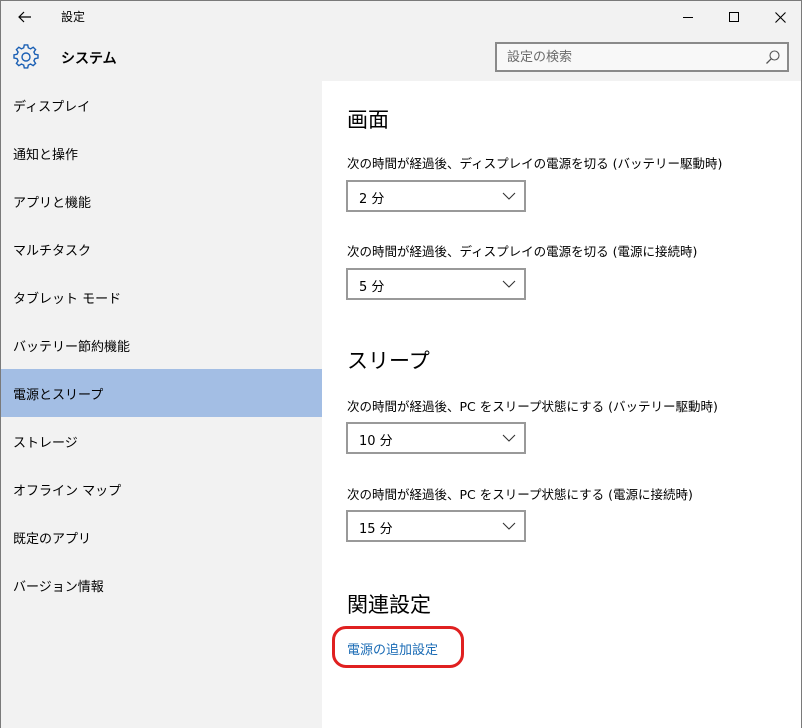  I want to click on sidebar-item-multitasking: マルチタスク, so click(161, 249).